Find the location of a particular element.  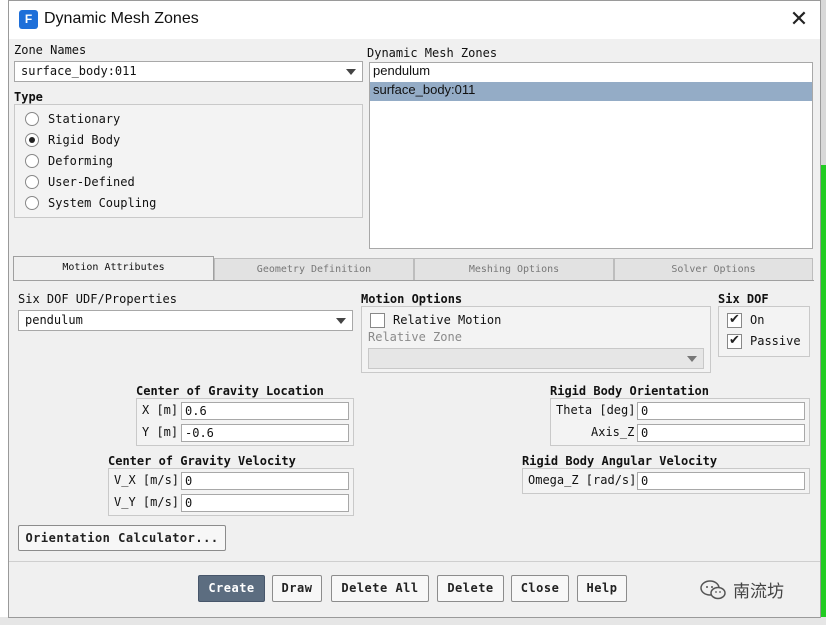

six-dof-on-label: On is located at coordinates (757, 320).